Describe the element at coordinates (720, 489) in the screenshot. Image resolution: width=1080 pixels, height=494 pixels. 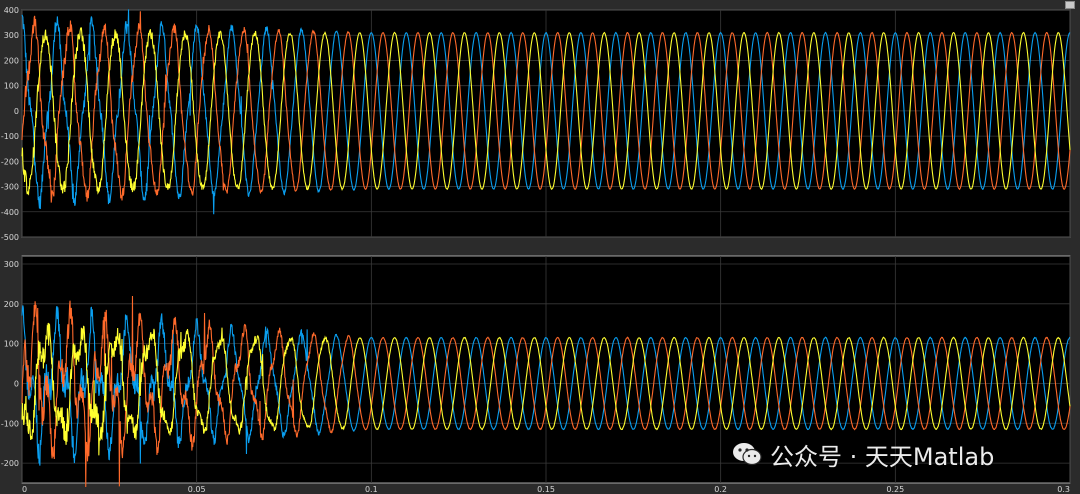
I see `x-tick-label: 0.2` at that location.